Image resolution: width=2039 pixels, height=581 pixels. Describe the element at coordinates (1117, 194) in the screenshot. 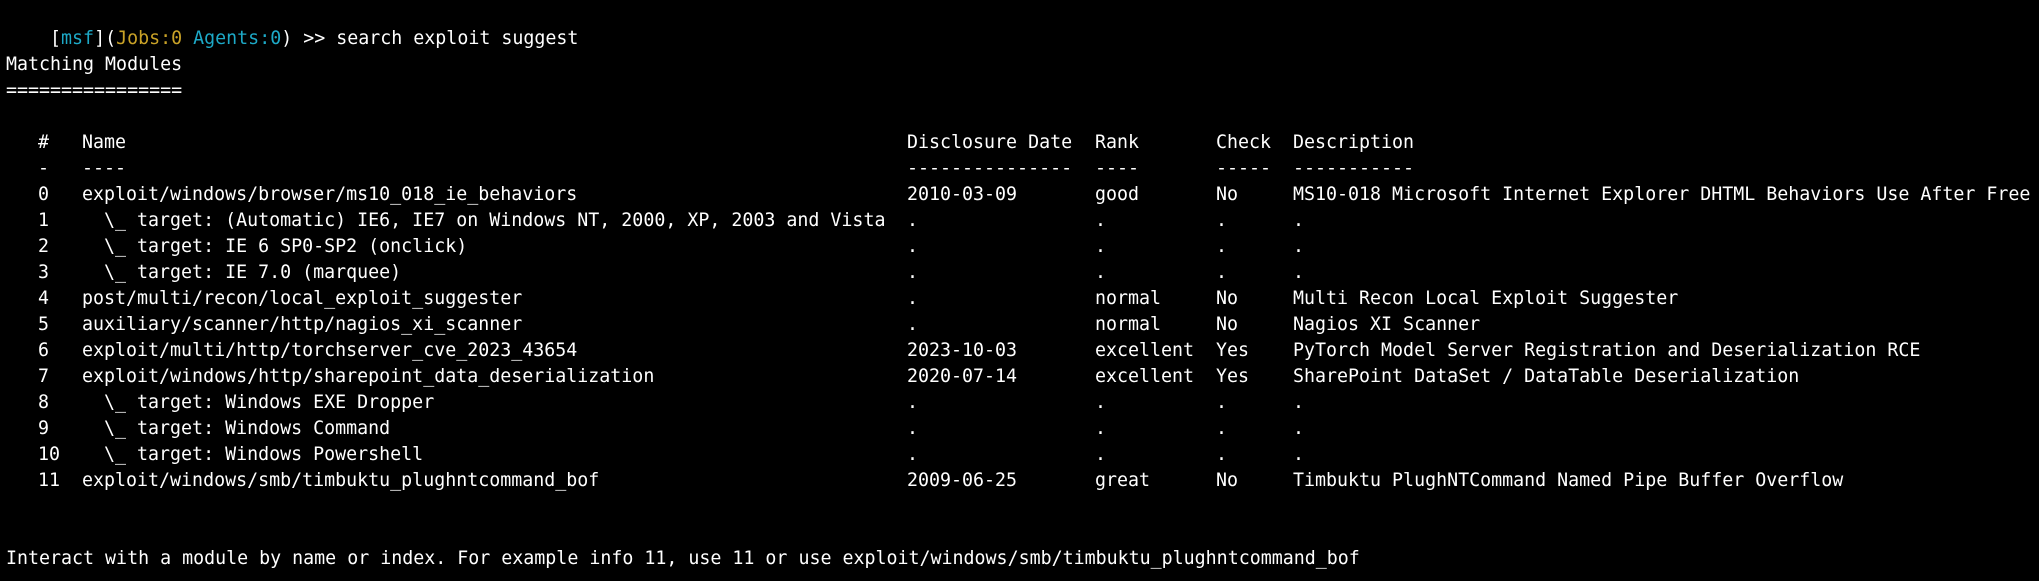

I see `row-rank: good` at that location.